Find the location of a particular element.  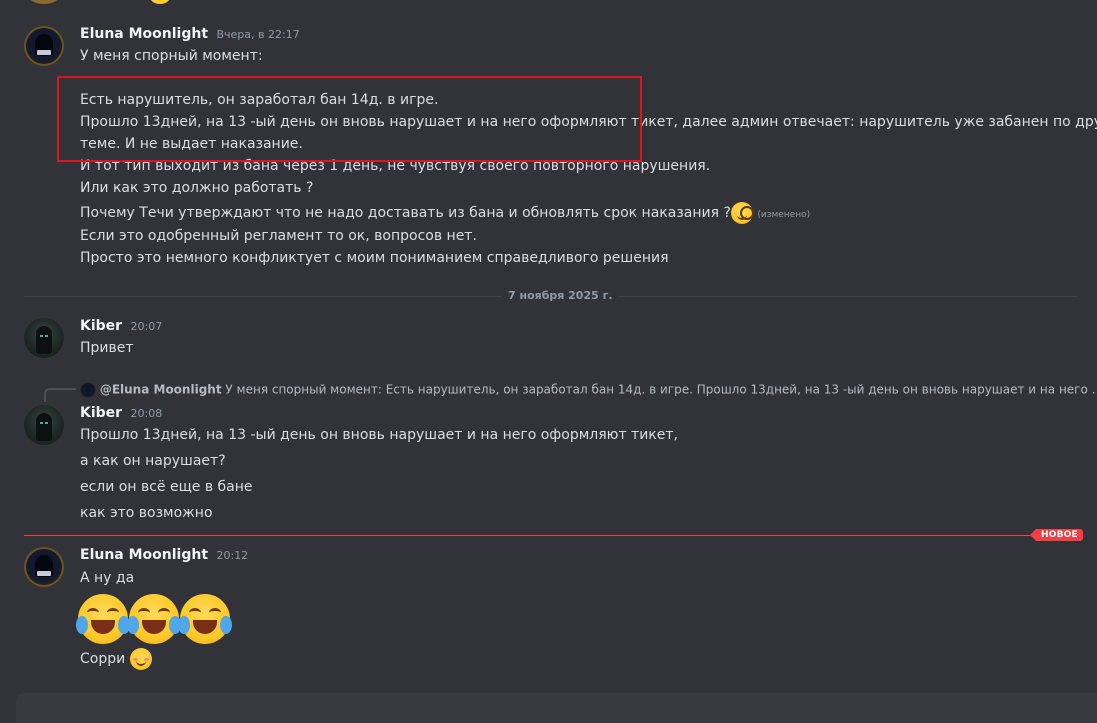

timestamp: 20:07 is located at coordinates (147, 326).